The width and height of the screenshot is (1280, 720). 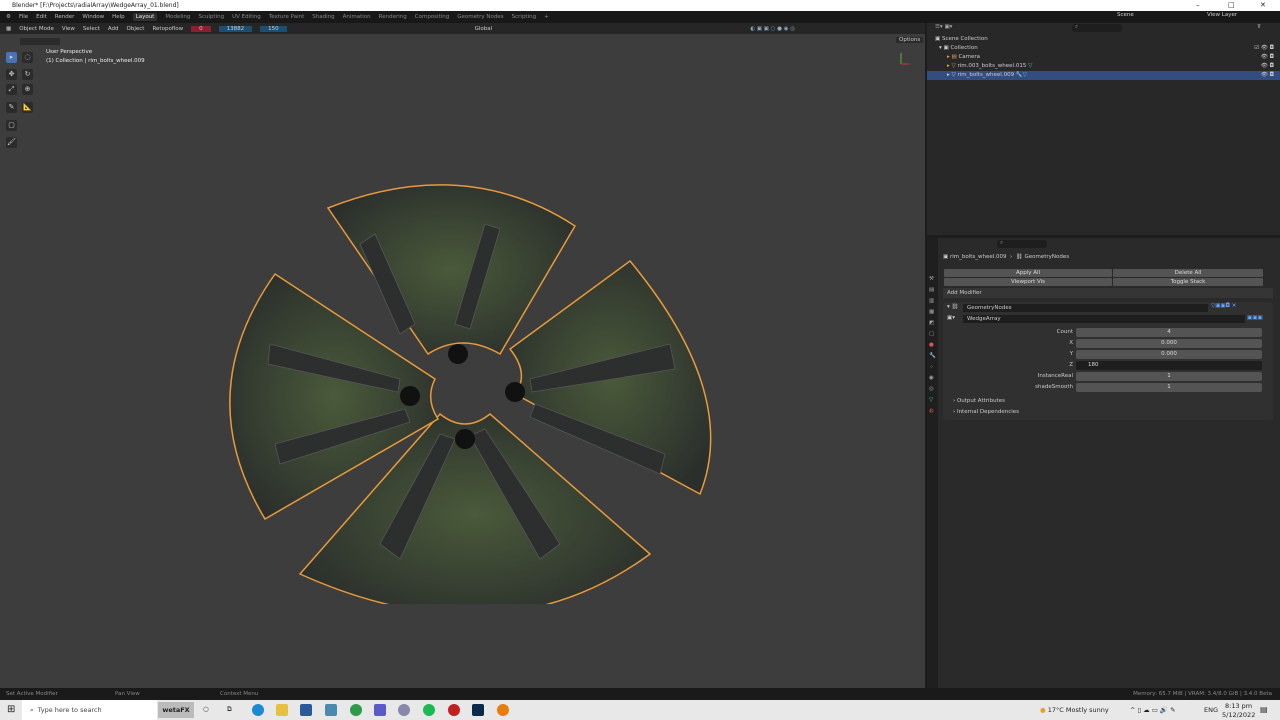 I want to click on cursor-tool-icon: ◌, so click(x=27, y=57).